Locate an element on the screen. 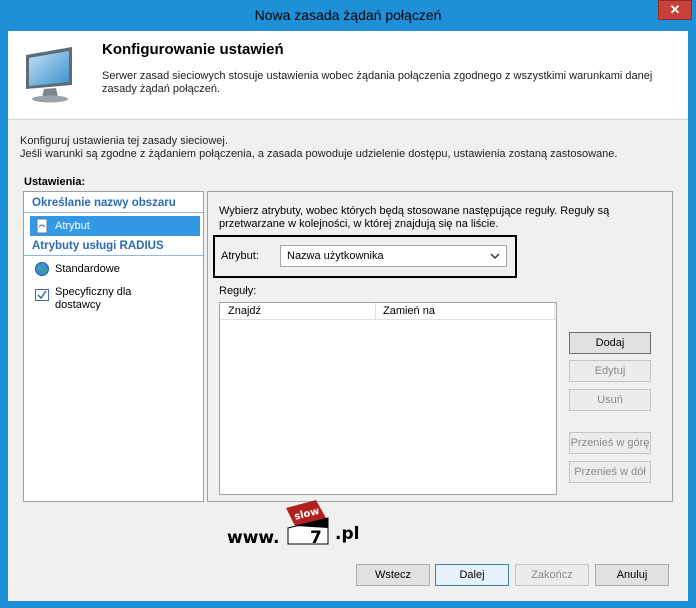 Image resolution: width=696 pixels, height=608 pixels. sidebar-group-radius: Atrybuty usługi RADIUS is located at coordinates (98, 246).